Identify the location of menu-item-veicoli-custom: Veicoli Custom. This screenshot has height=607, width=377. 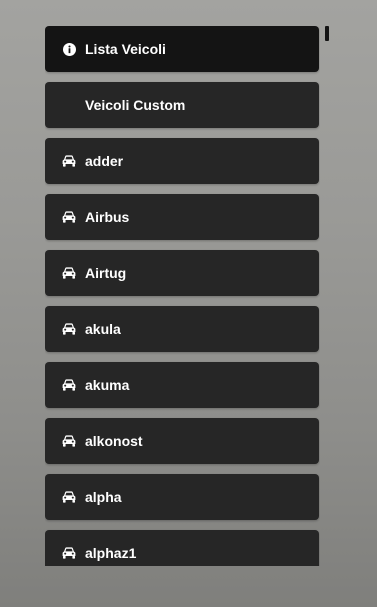
(182, 105).